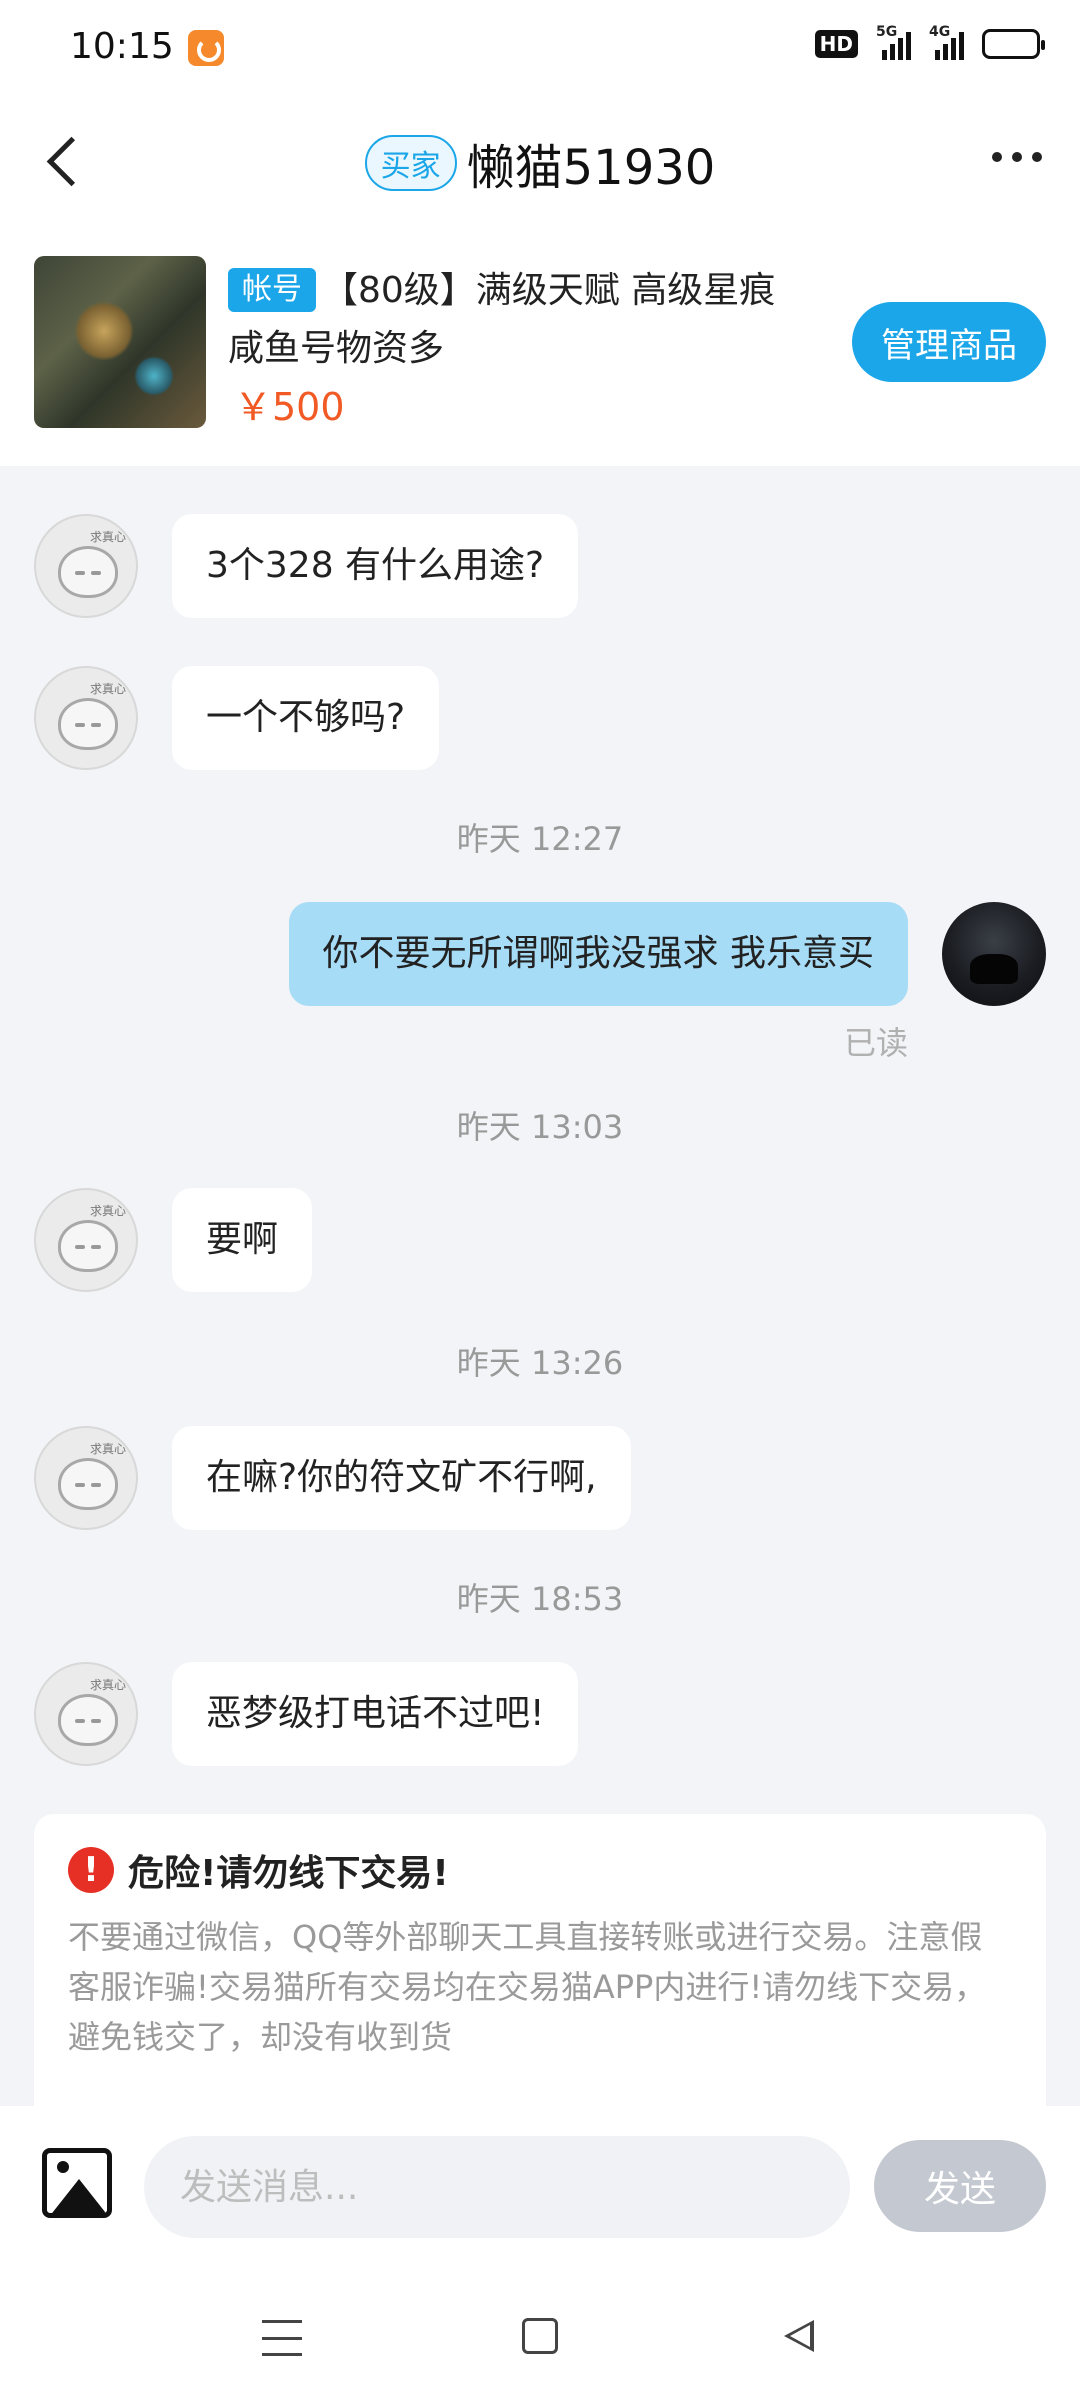 This screenshot has height=2400, width=1080. I want to click on system-nav-bar, so click(540, 2338).